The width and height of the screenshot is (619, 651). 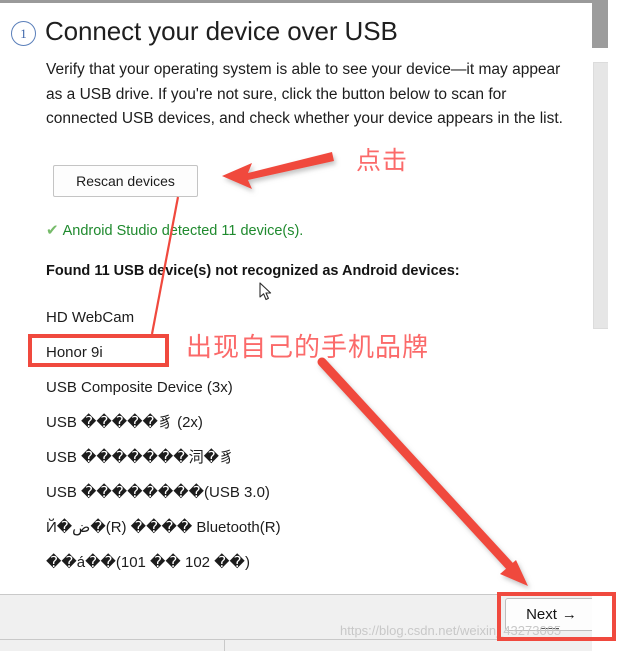 I want to click on rescan-devices-button: Rescan devices, so click(x=125, y=181).